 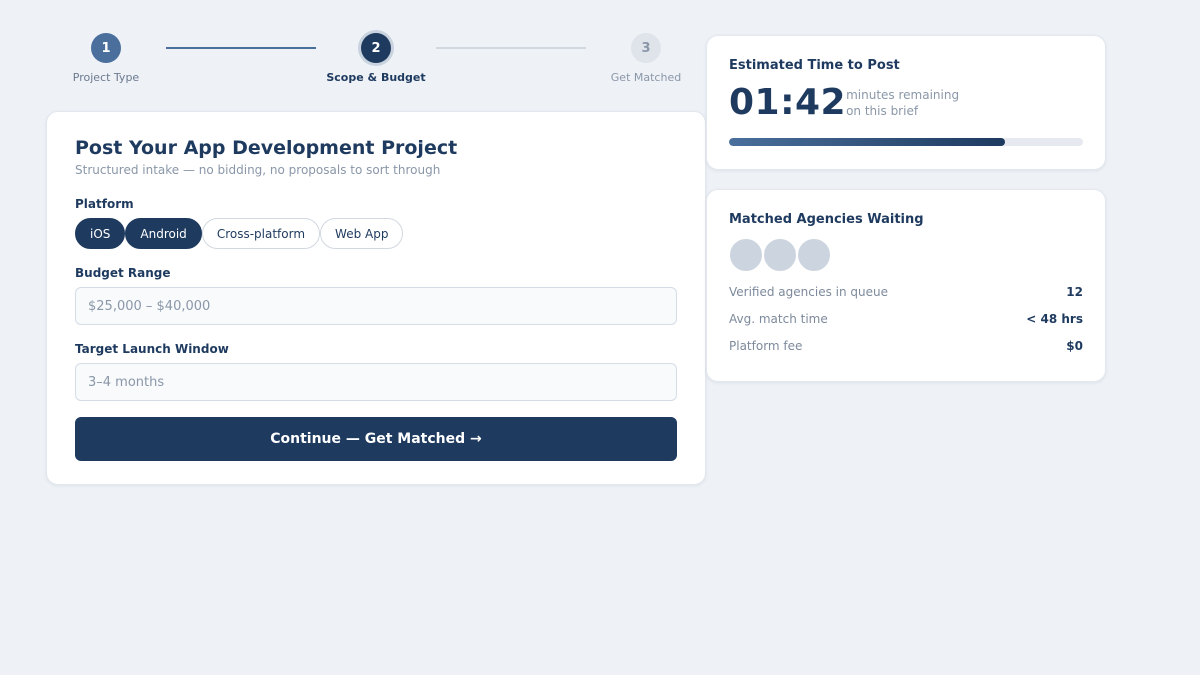 I want to click on platform-label: Platform, so click(x=104, y=204).